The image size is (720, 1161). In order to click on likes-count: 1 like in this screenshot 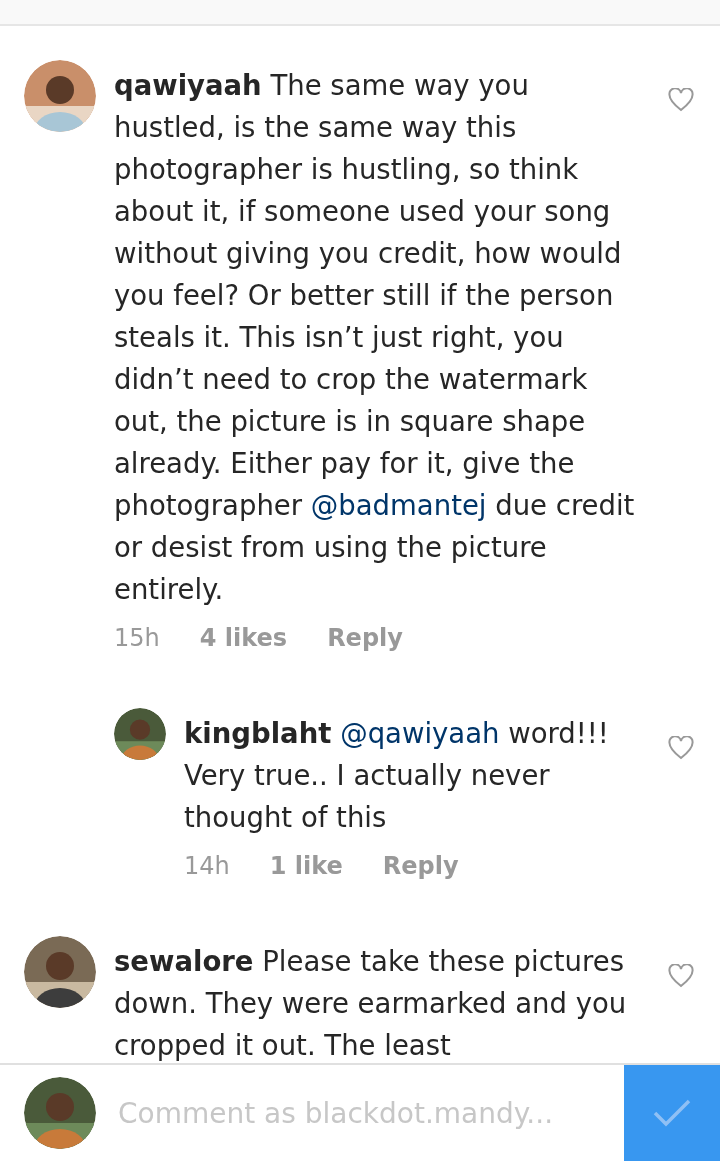, I will do `click(306, 866)`.